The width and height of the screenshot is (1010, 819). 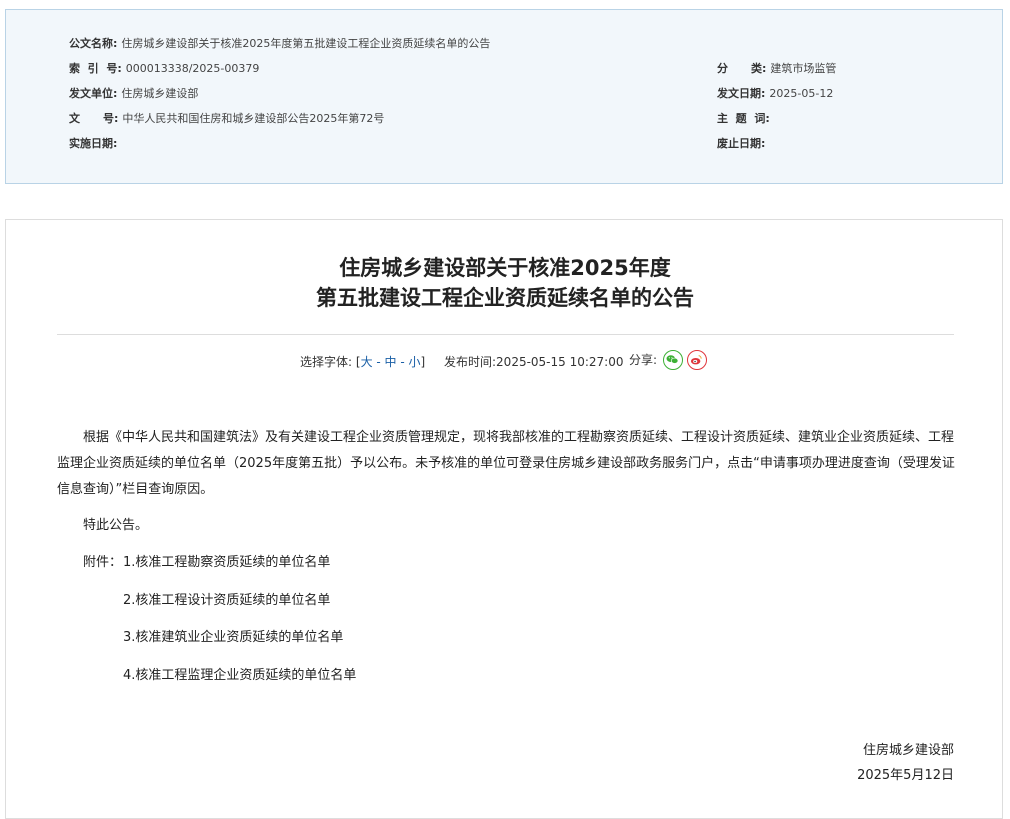 What do you see at coordinates (253, 118) in the screenshot?
I see `meta-doc-no-value: 中华人民共和国住房和城乡建设部公告2025年第72号` at bounding box center [253, 118].